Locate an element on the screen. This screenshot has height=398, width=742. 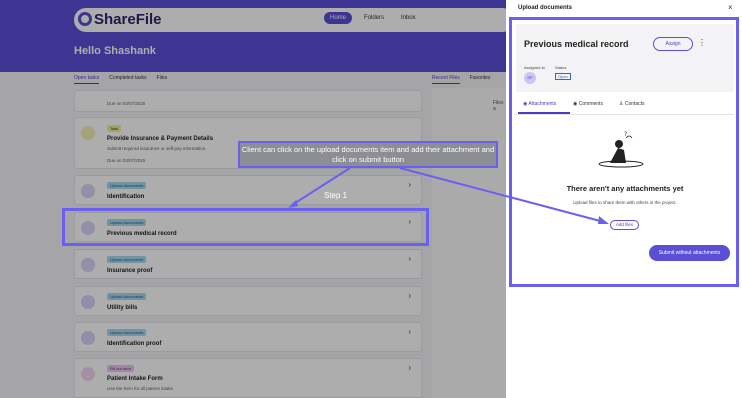
arrow-head is located at coordinates (603, 220).